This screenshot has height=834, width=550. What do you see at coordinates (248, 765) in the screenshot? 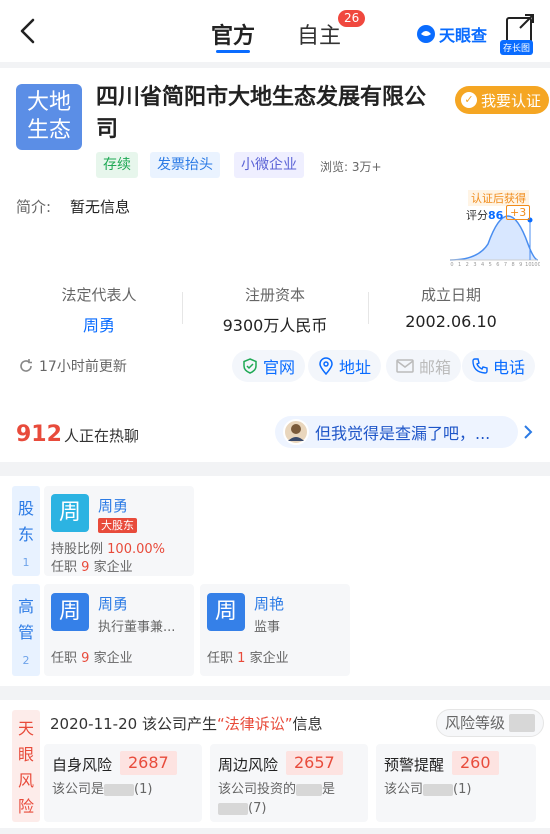
I see `risk-card-label: 周边风险` at bounding box center [248, 765].